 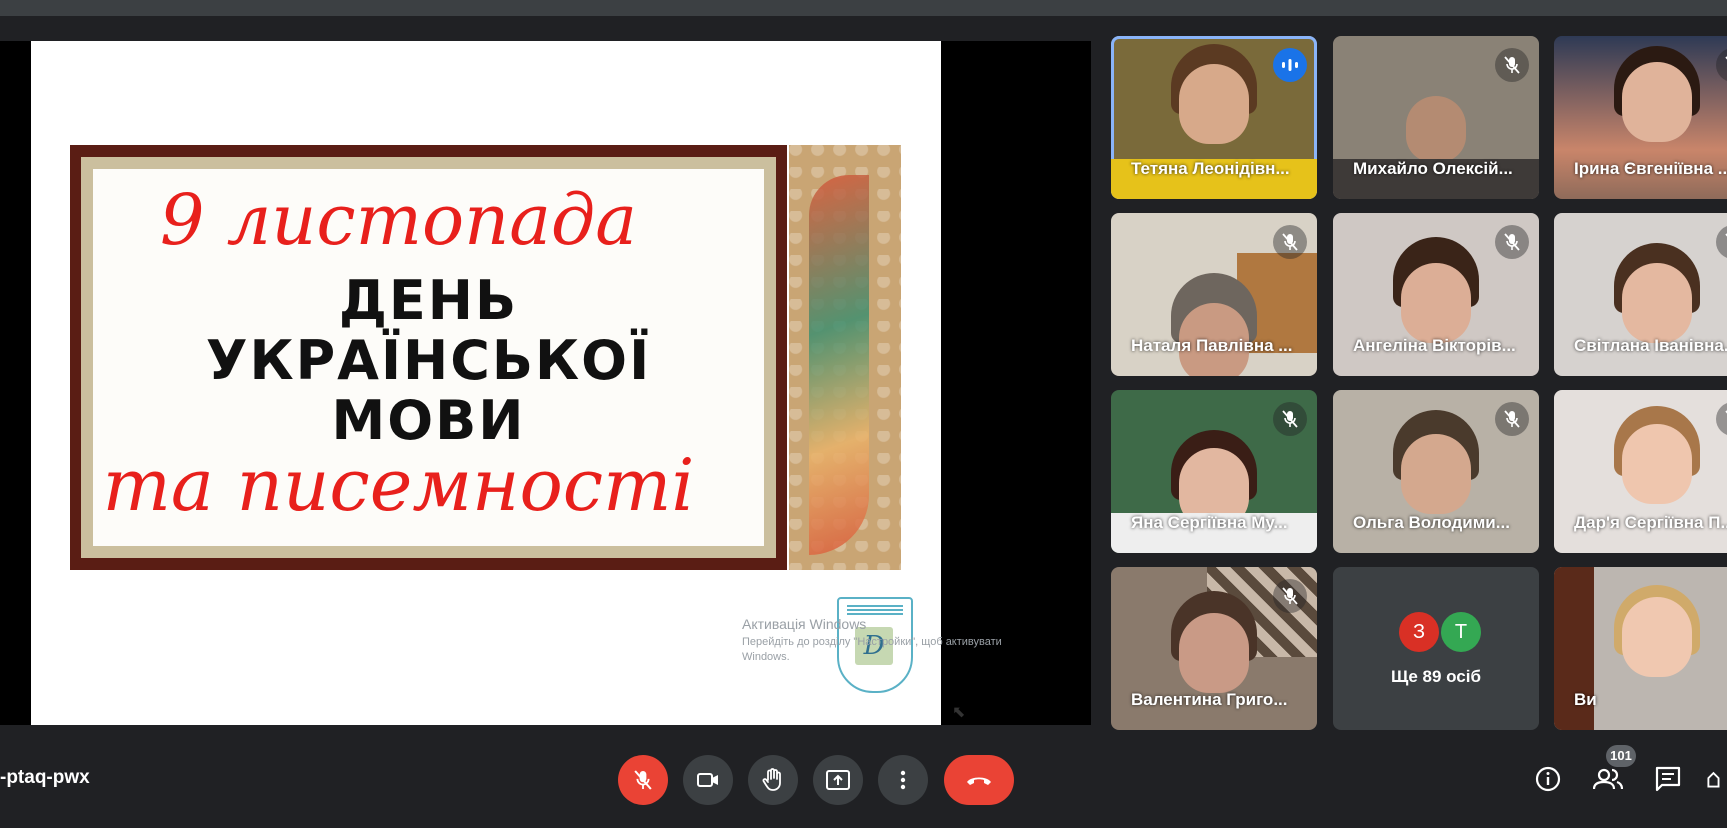 What do you see at coordinates (1436, 676) in the screenshot?
I see `more-participants-label: Ще 89 осіб` at bounding box center [1436, 676].